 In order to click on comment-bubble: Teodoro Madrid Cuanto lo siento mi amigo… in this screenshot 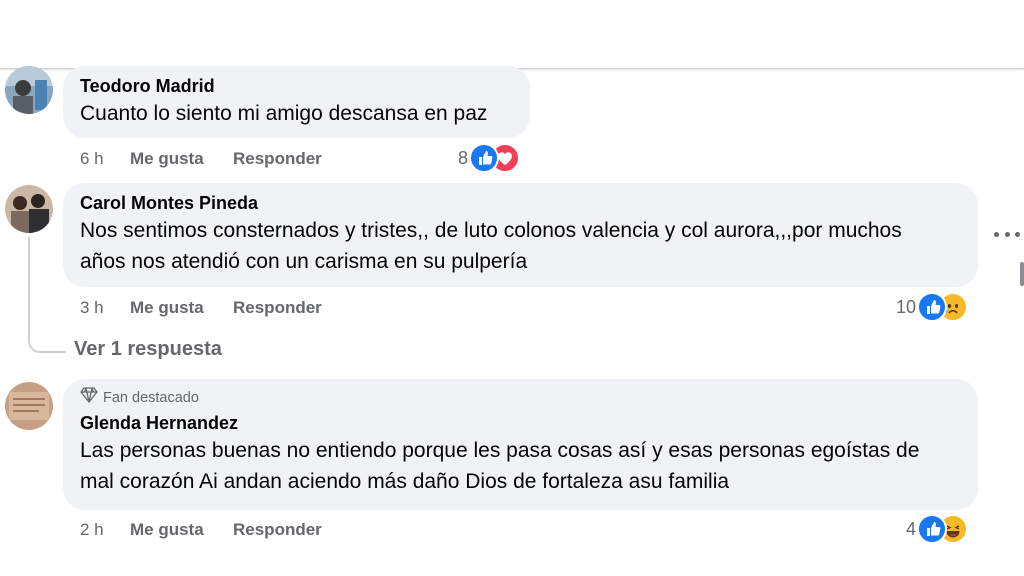, I will do `click(296, 102)`.